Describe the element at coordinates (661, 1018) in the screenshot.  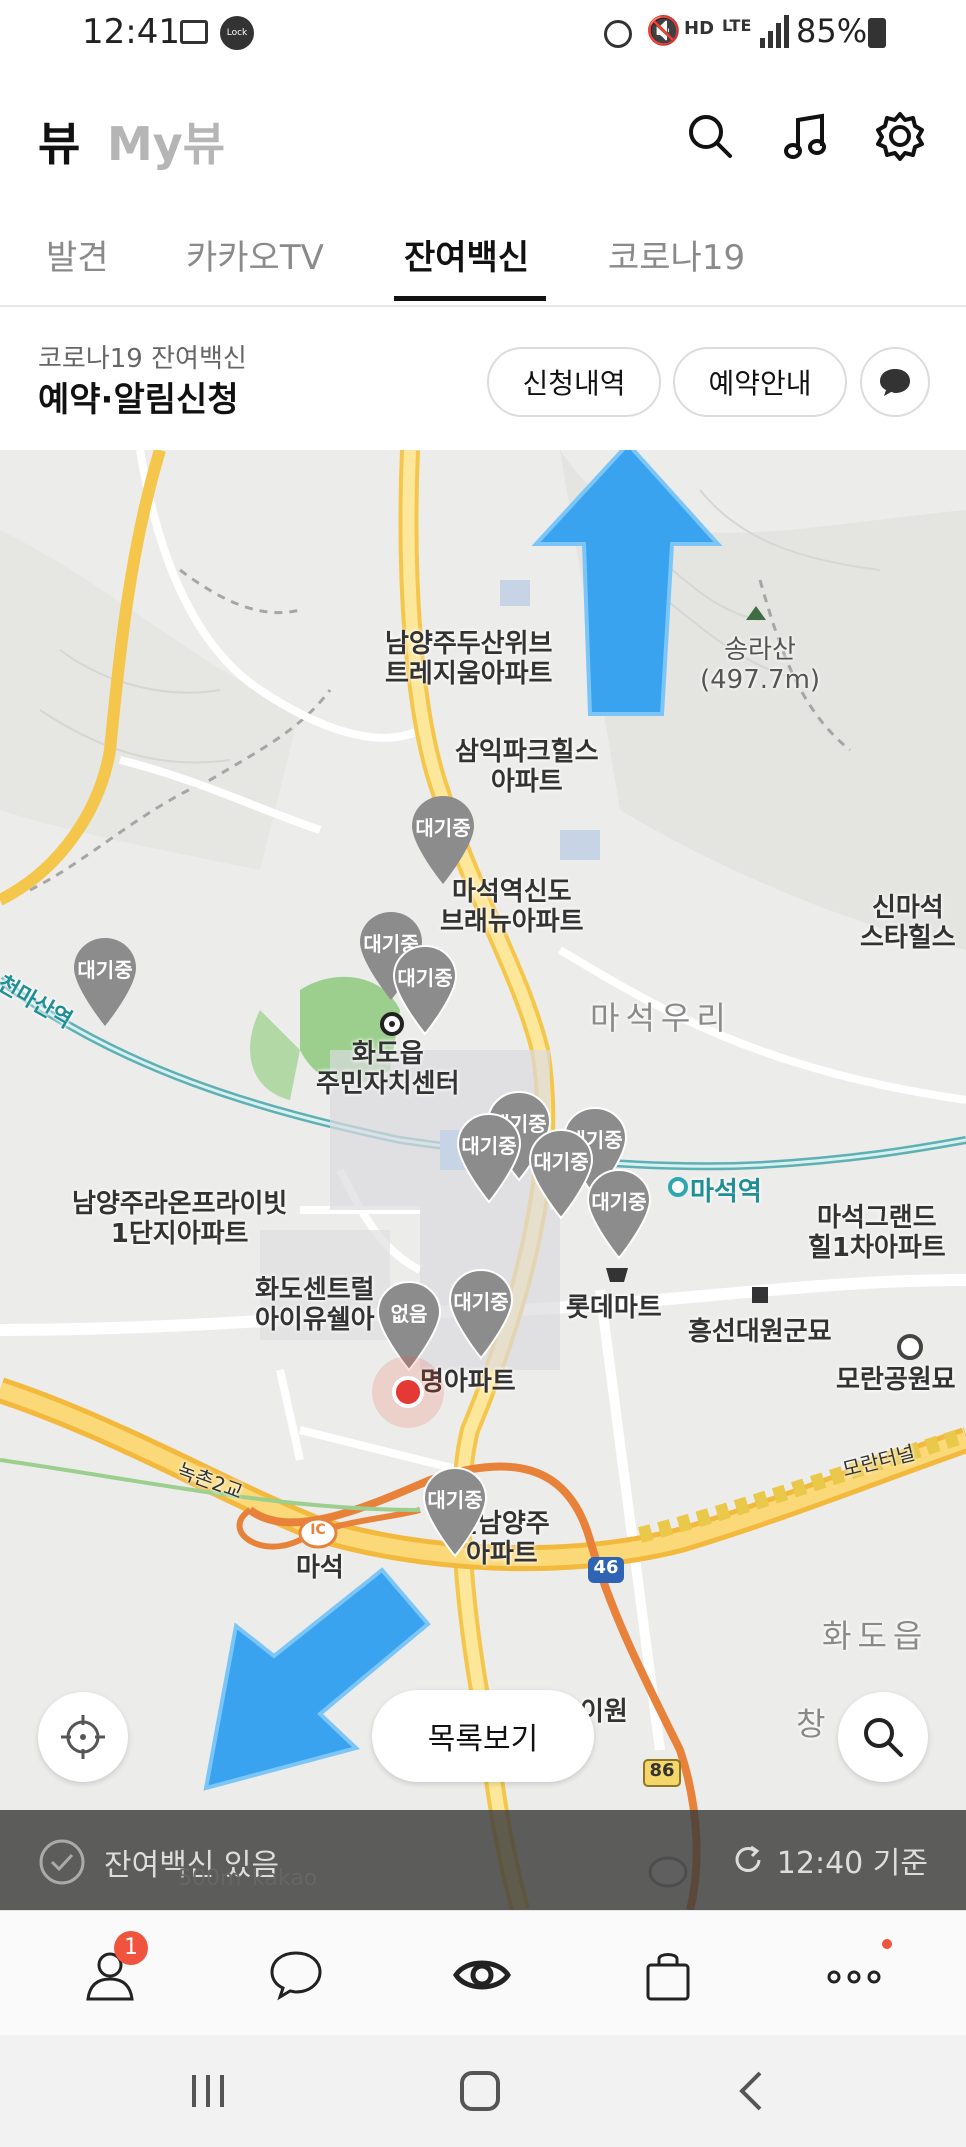
I see `map-label: 마석우리` at that location.